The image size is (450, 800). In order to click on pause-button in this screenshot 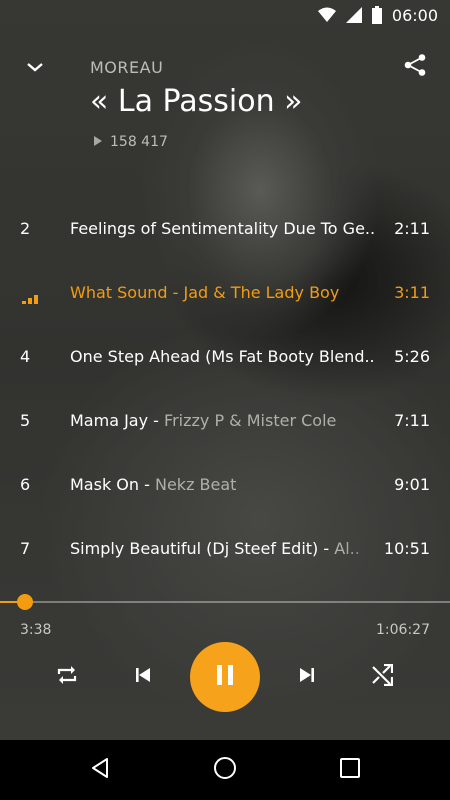, I will do `click(225, 677)`.